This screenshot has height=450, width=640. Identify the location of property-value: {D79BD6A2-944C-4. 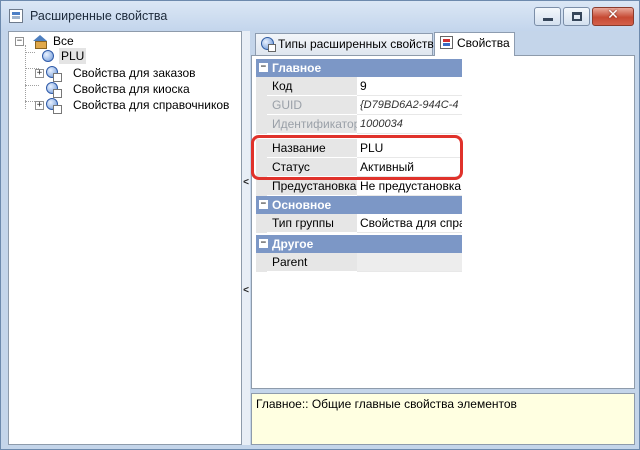
(409, 105).